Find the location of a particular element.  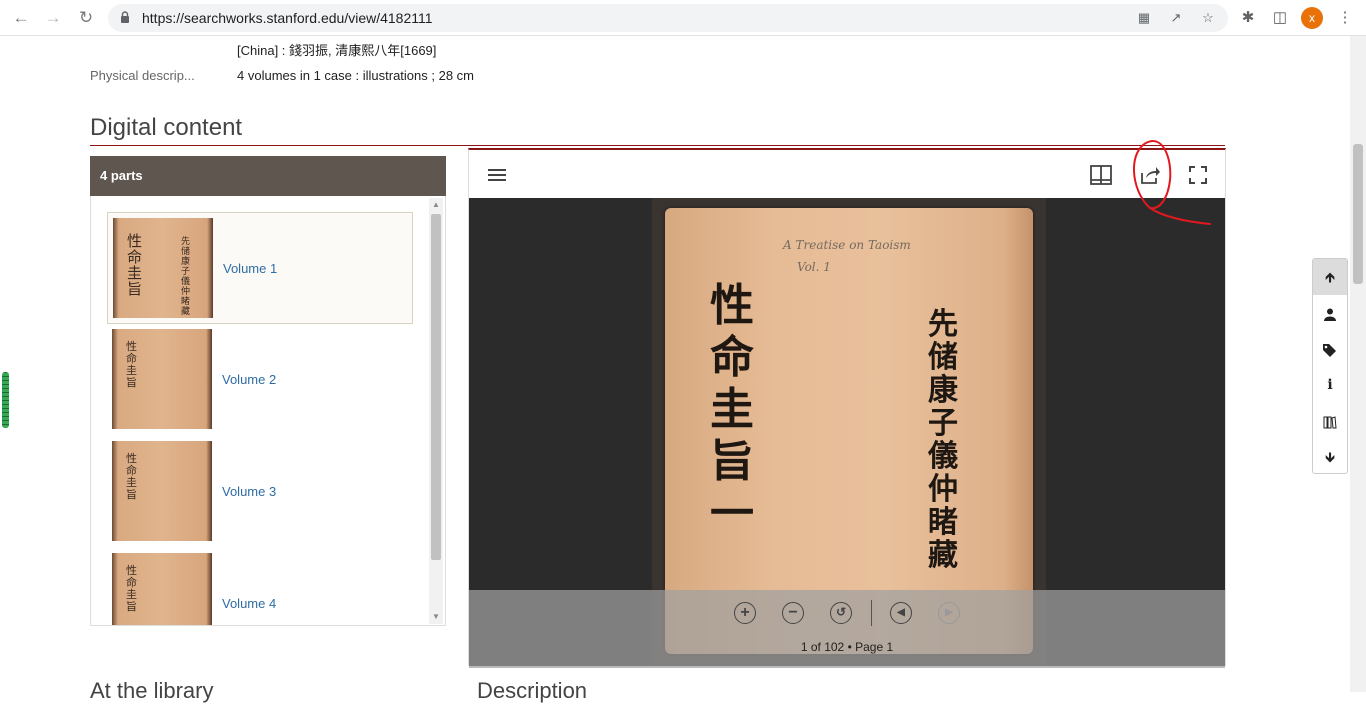

previous-icon: ◀ is located at coordinates (901, 613).